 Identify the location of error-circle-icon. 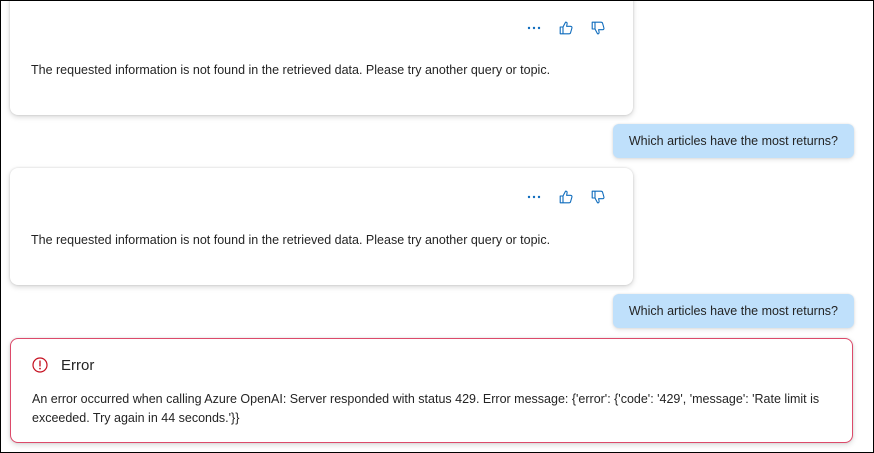
(40, 365).